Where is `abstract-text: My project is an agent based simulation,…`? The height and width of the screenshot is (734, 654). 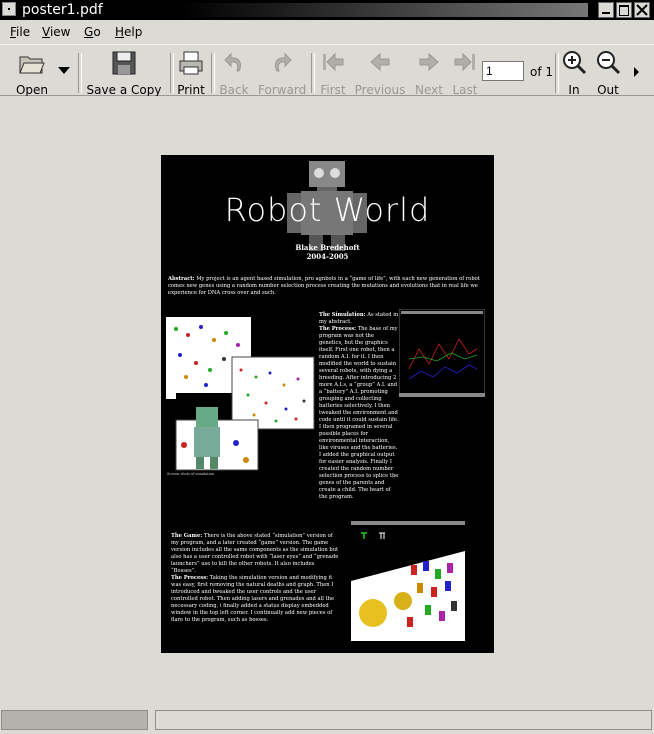 abstract-text: My project is an agent based simulation,… is located at coordinates (324, 286).